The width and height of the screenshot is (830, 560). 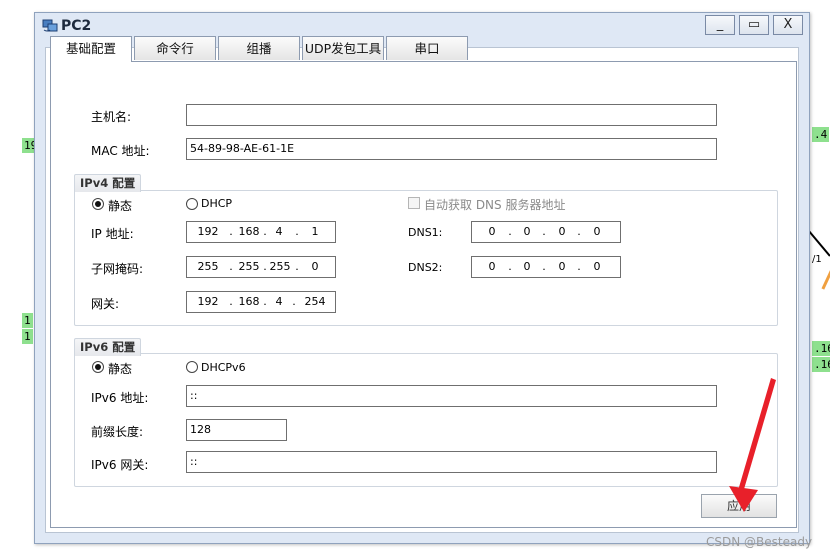 I want to click on tab-basic-config: 基础配置, so click(x=91, y=49).